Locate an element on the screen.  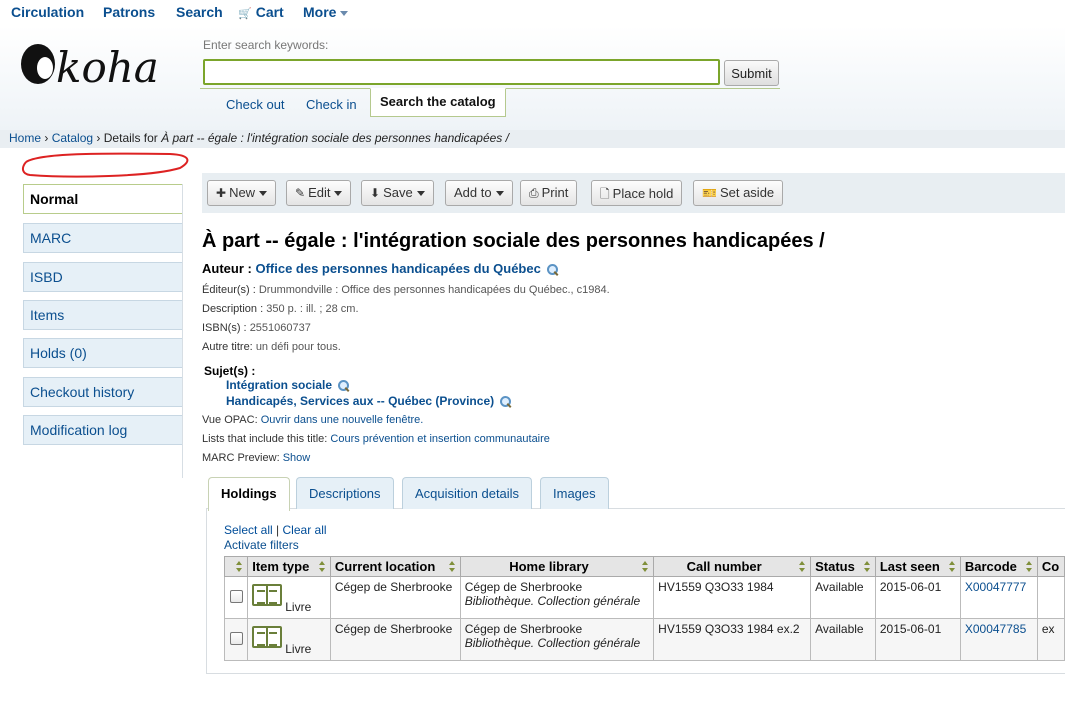
koha-logo-mark: koha is located at coordinates (90, 67).